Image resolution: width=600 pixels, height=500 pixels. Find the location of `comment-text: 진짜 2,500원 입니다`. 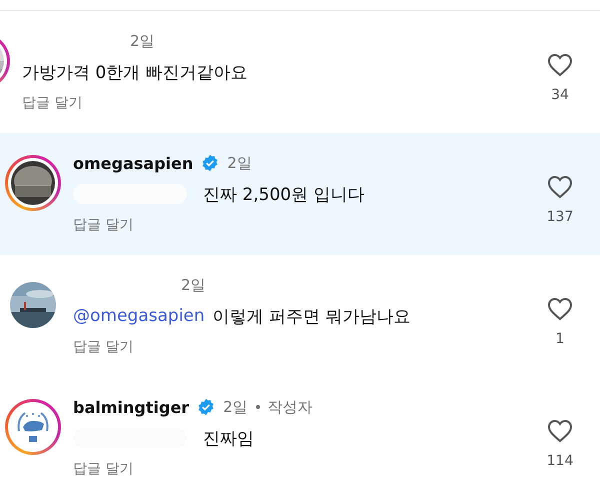

comment-text: 진짜 2,500원 입니다 is located at coordinates (283, 195).